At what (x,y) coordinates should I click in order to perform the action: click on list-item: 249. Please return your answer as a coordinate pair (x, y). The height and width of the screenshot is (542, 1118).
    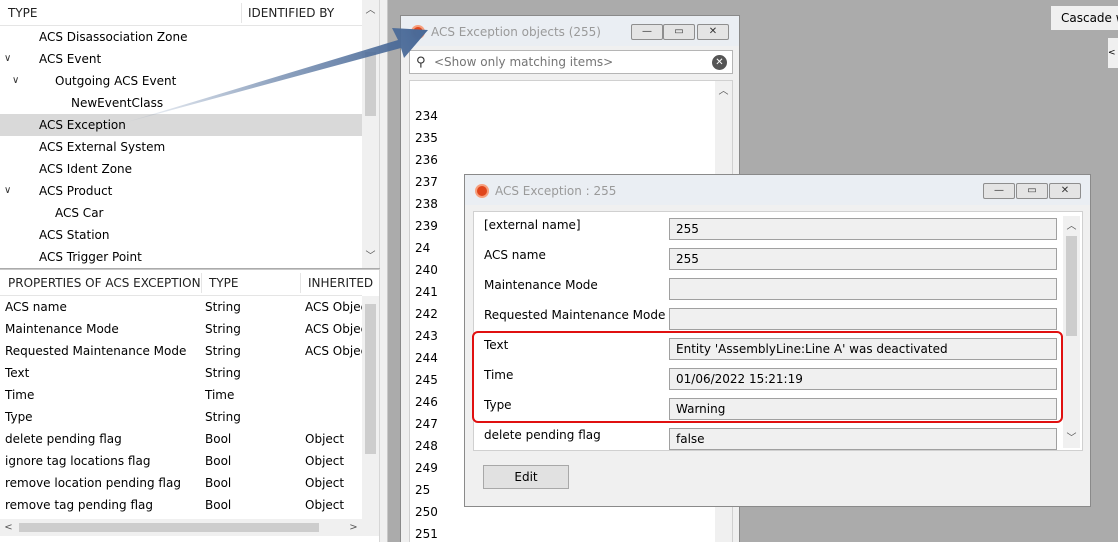
    Looking at the image, I should click on (426, 468).